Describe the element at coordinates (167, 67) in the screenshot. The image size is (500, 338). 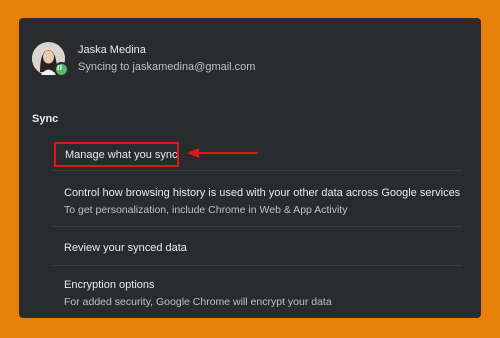
I see `profile-sync-status: Syncing to jaskamedina@gmail.com` at that location.